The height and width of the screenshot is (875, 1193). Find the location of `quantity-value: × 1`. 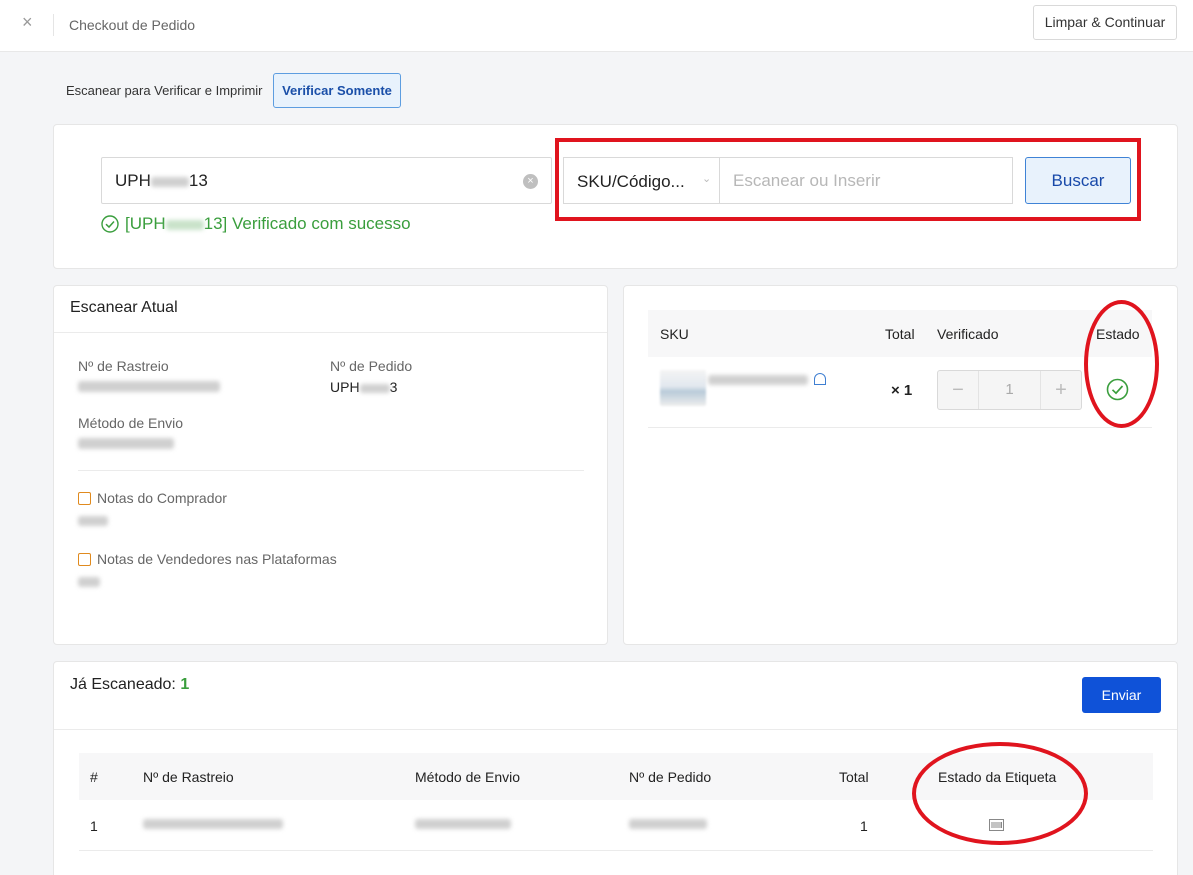

quantity-value: × 1 is located at coordinates (902, 390).